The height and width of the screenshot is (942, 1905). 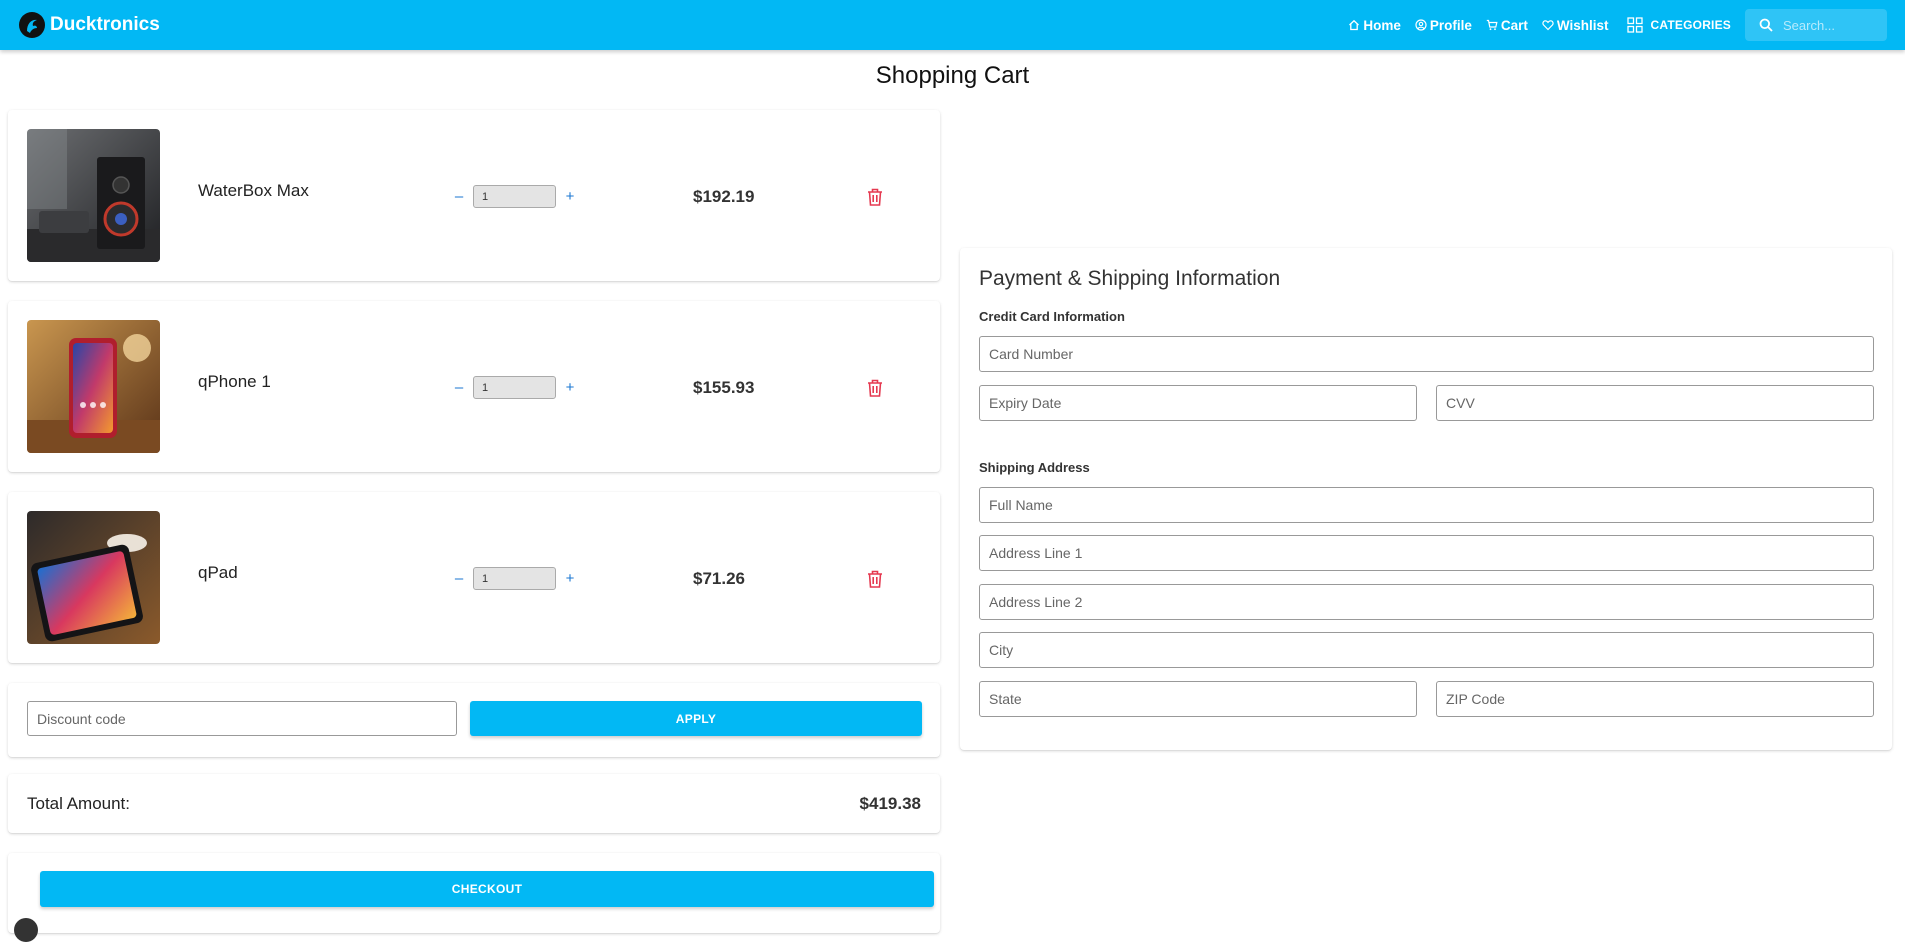 I want to click on item-price: $71.26, so click(x=719, y=578).